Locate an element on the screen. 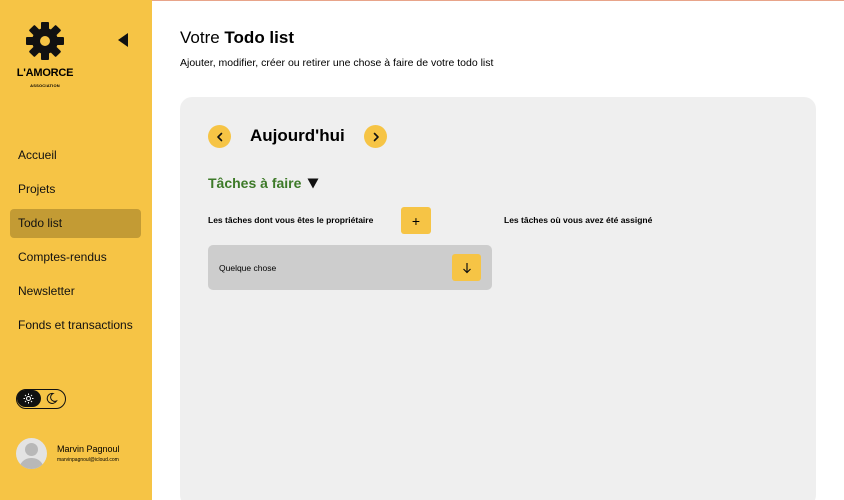 This screenshot has width=844, height=500. moon-icon is located at coordinates (52, 398).